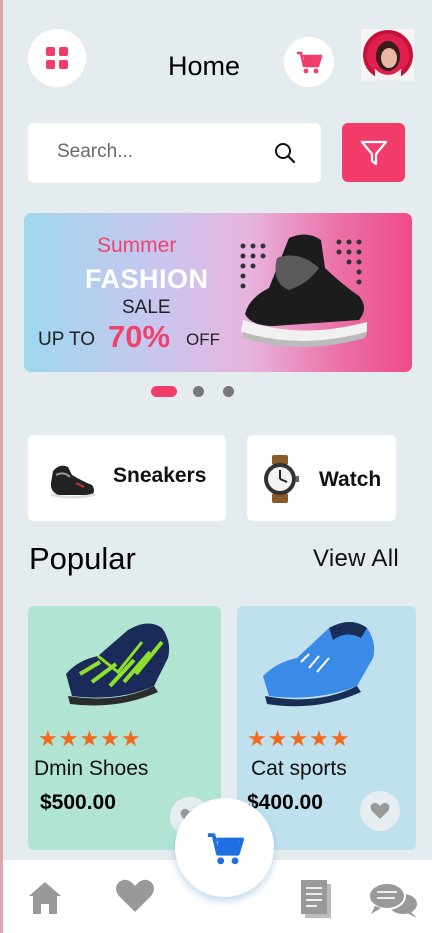 The image size is (432, 933). I want to click on chat-icon, so click(393, 899).